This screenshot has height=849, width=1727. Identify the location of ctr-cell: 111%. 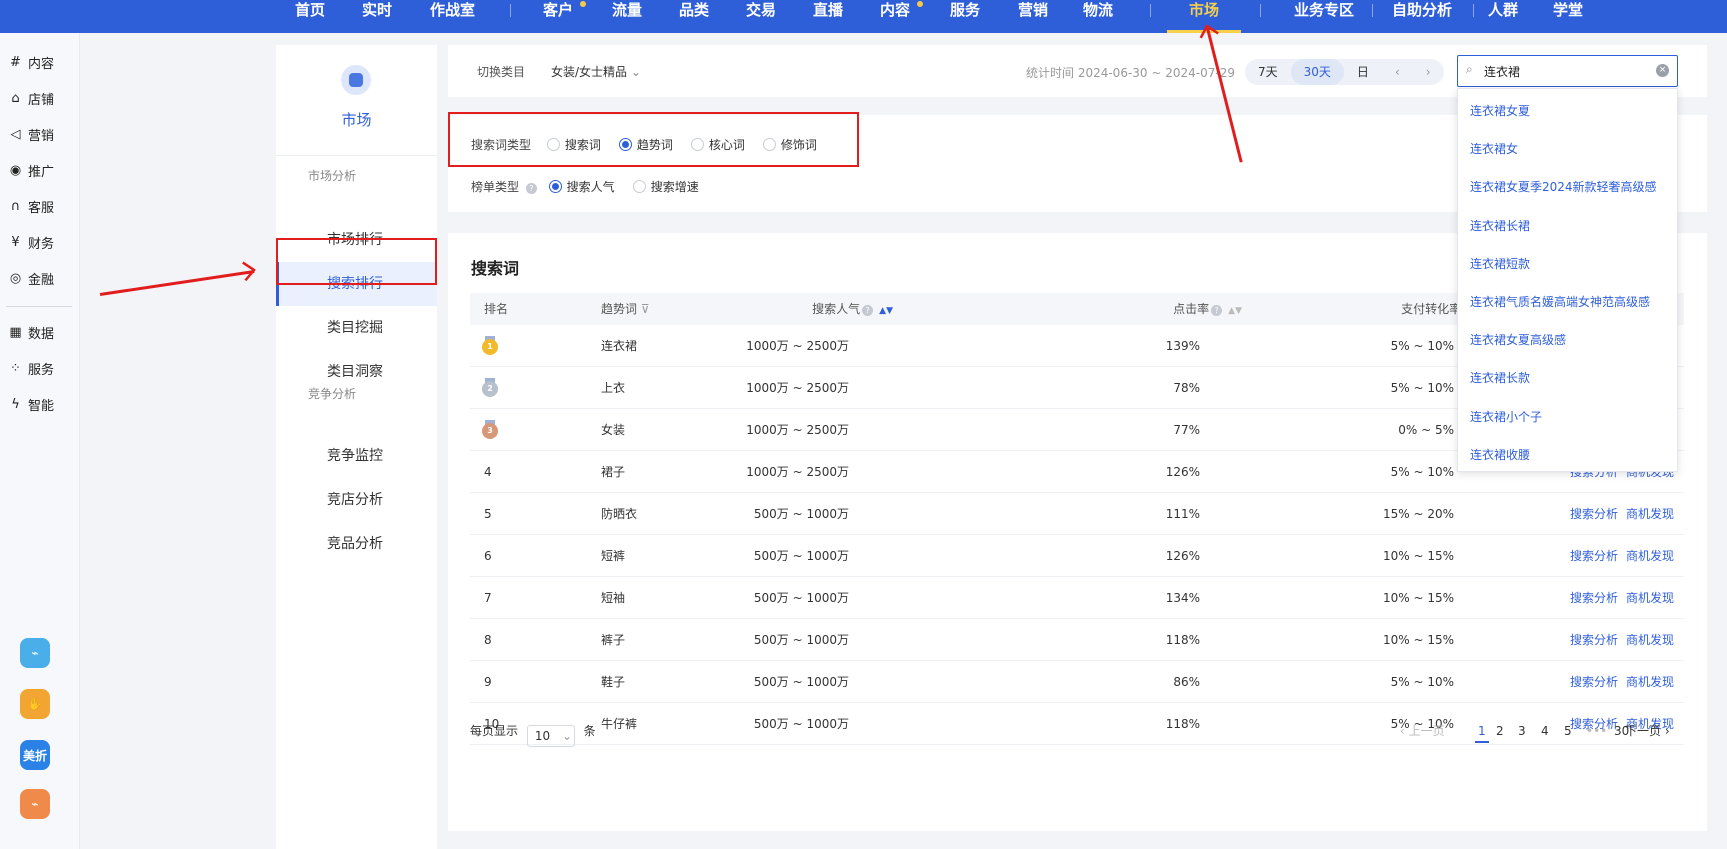
(1182, 514).